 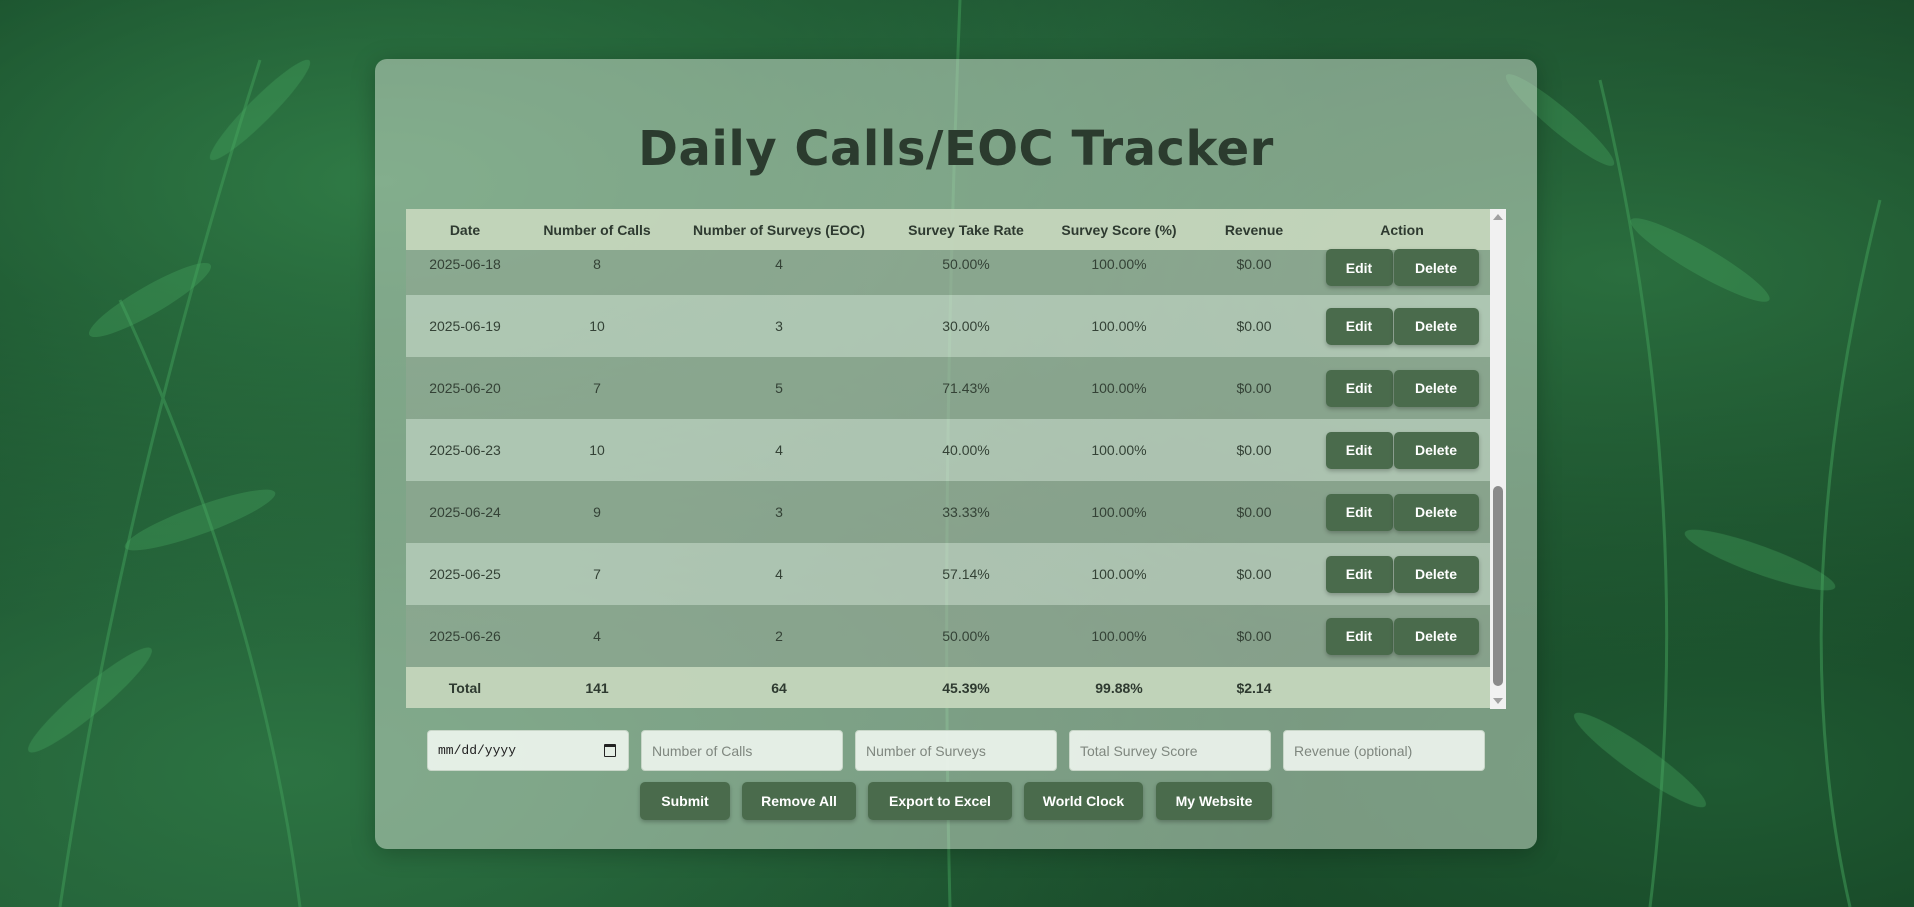 What do you see at coordinates (597, 229) in the screenshot?
I see `column-header-calls: Number of Calls` at bounding box center [597, 229].